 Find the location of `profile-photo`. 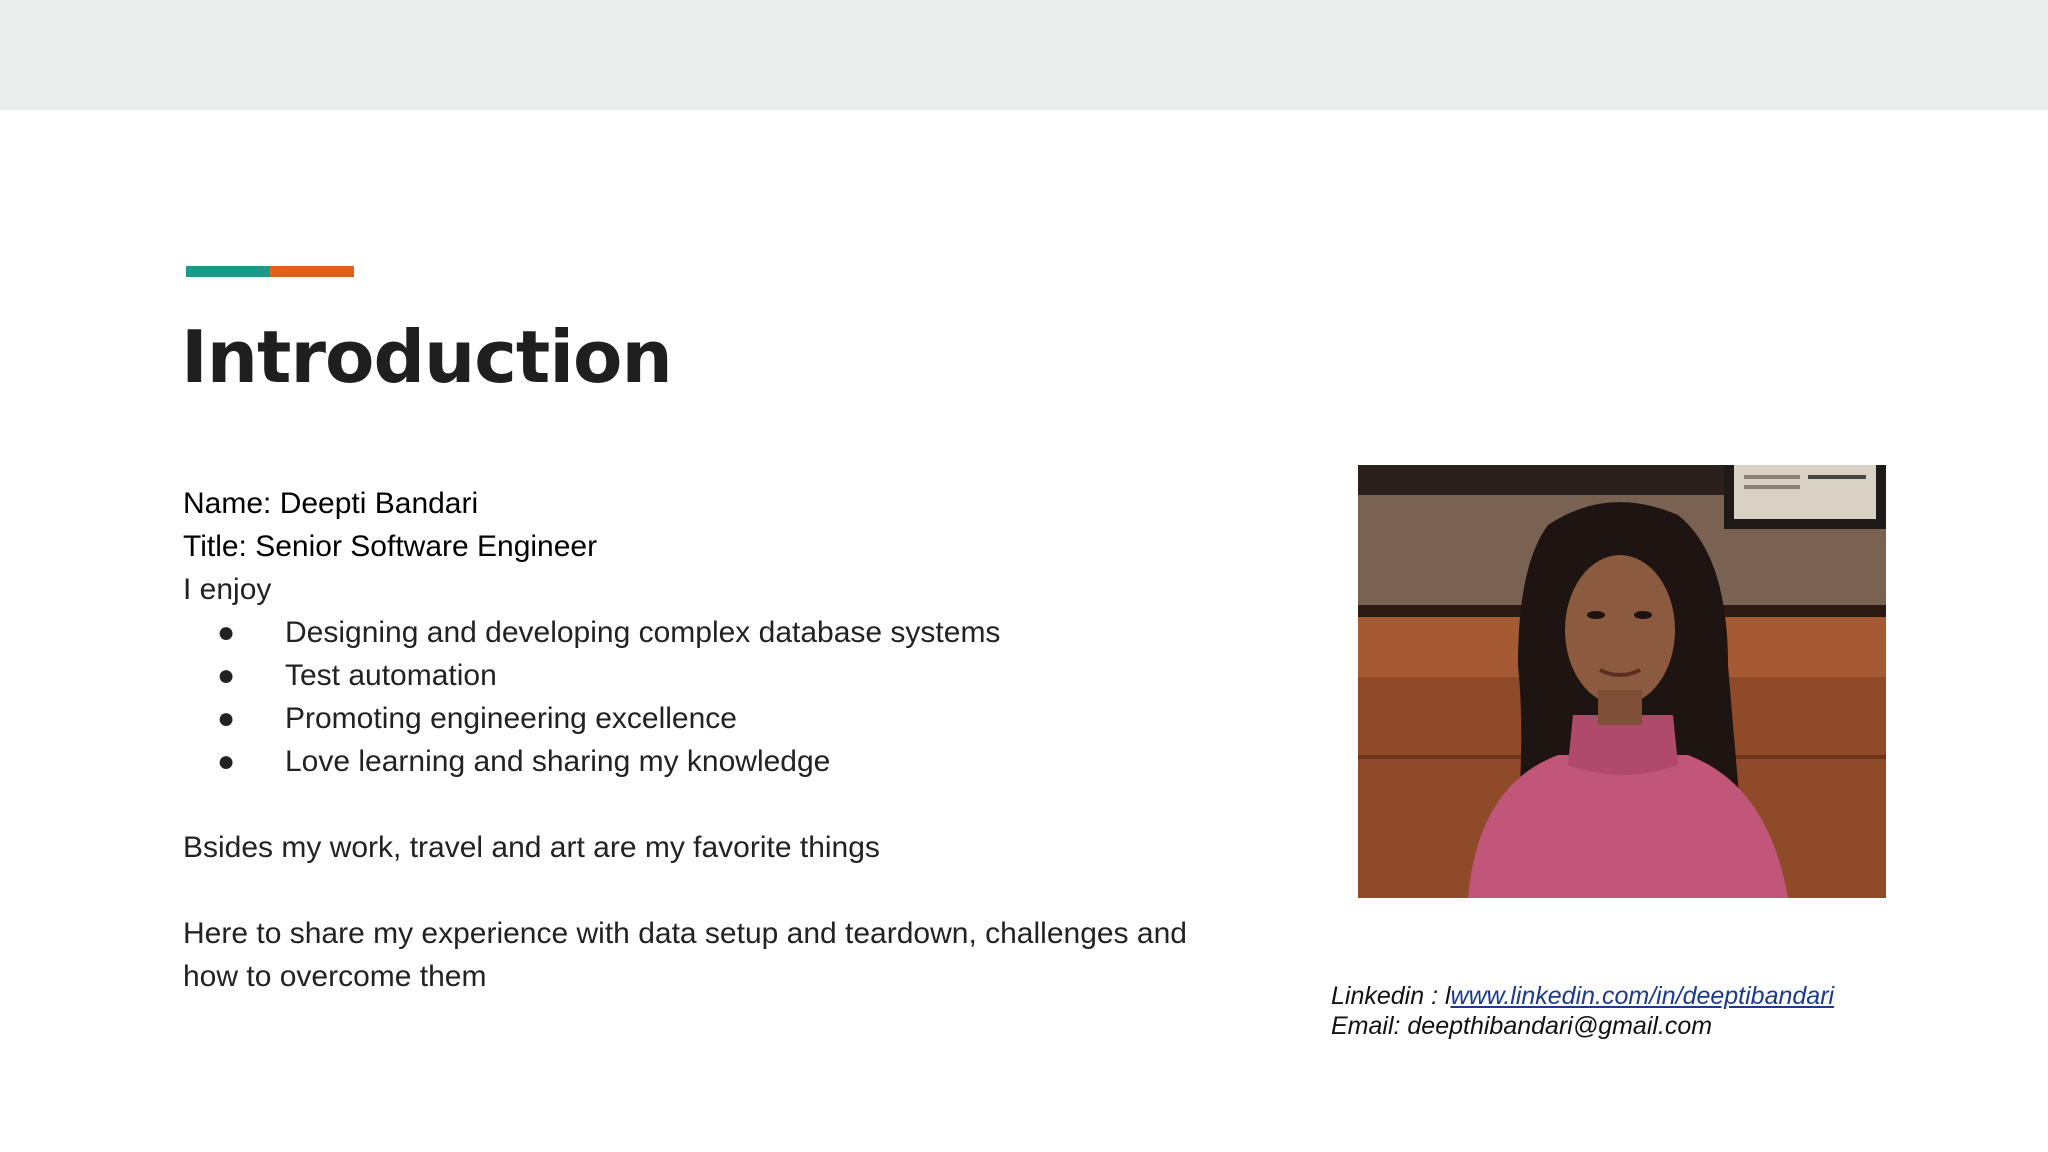

profile-photo is located at coordinates (1622, 681).